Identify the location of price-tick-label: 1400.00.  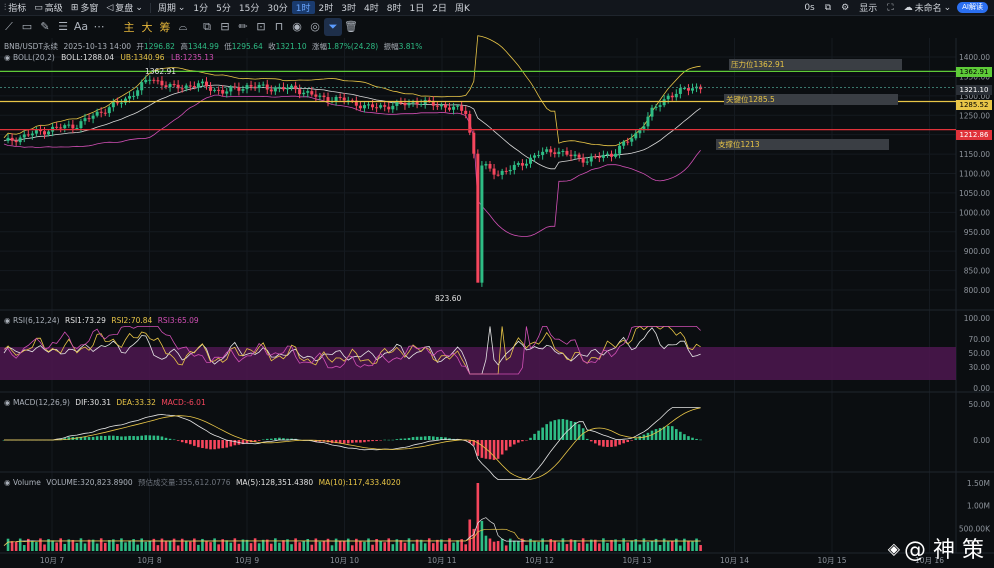
(974, 57).